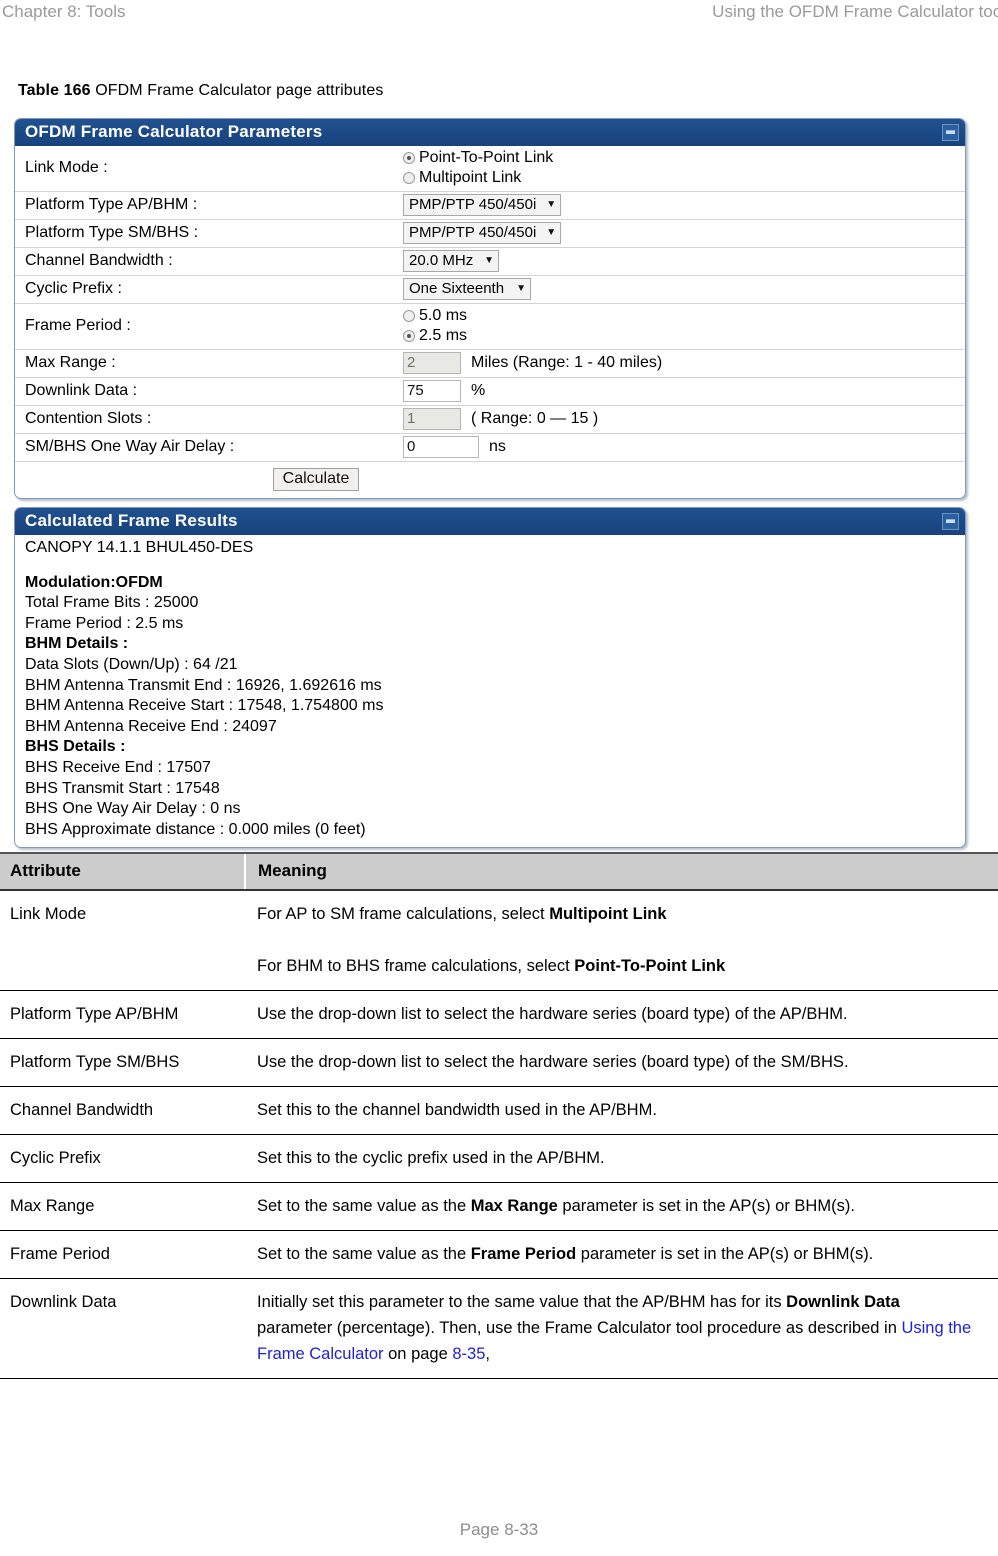  Describe the element at coordinates (77, 644) in the screenshot. I see `result-line: BHM Details :` at that location.